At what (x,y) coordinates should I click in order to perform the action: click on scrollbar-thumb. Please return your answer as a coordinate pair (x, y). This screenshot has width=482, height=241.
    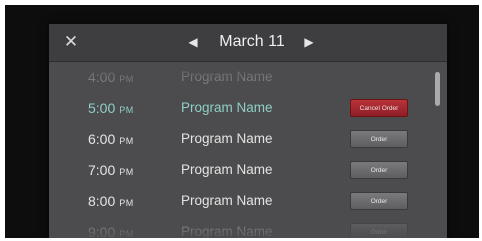
    Looking at the image, I should click on (437, 89).